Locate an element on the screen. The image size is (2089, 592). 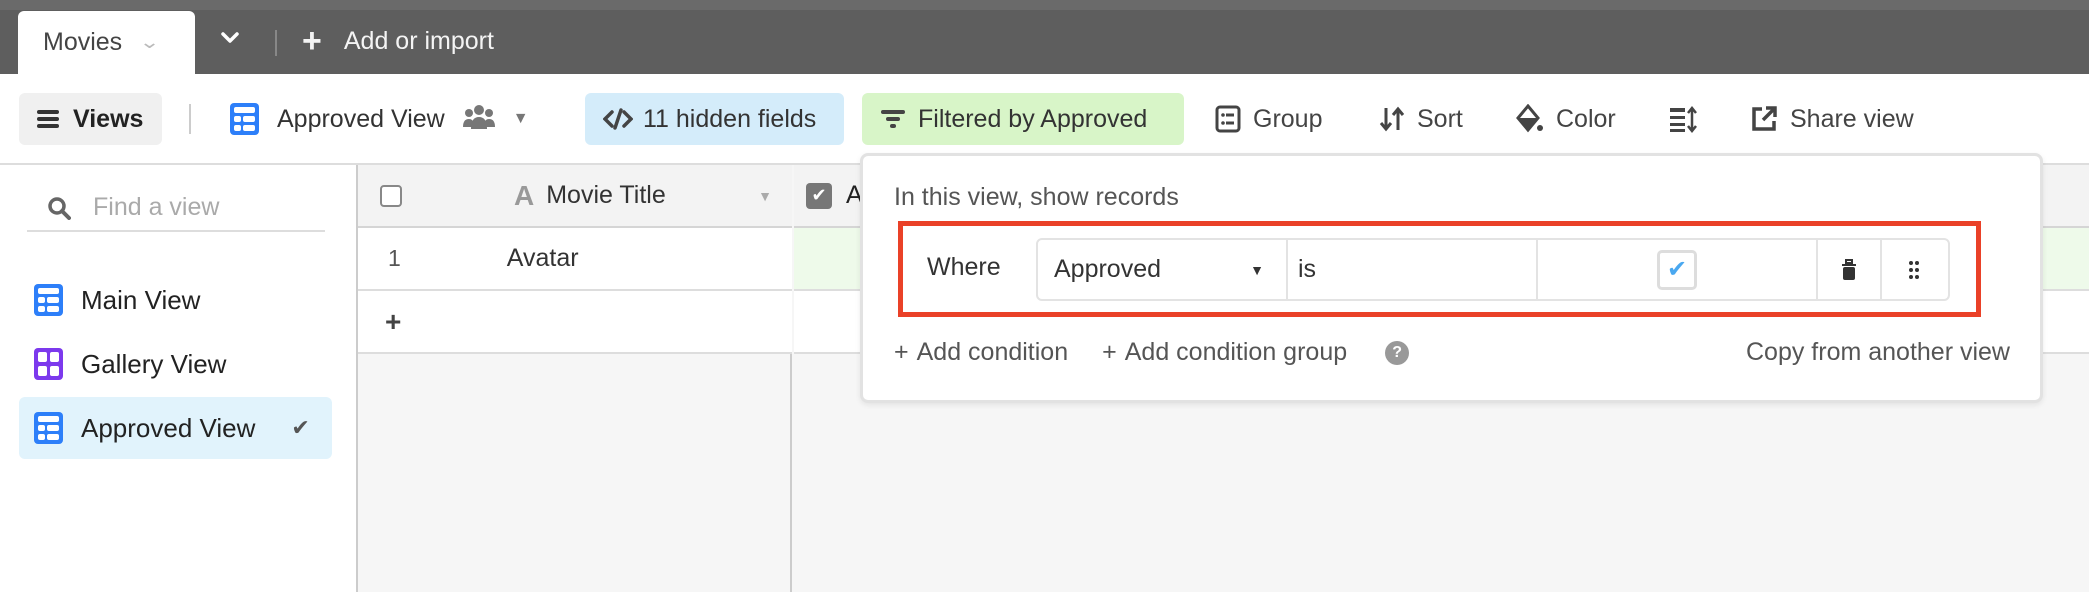
chevron-down-icon is located at coordinates (230, 37).